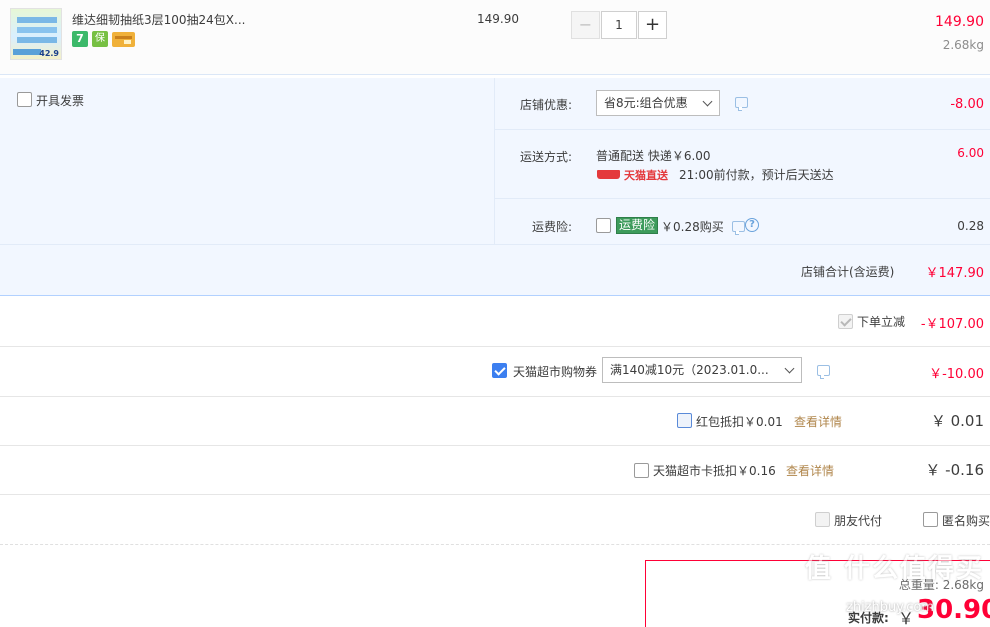 Image resolution: width=990 pixels, height=627 pixels. What do you see at coordinates (692, 227) in the screenshot?
I see `insurance-text: ￥0.28购买` at bounding box center [692, 227].